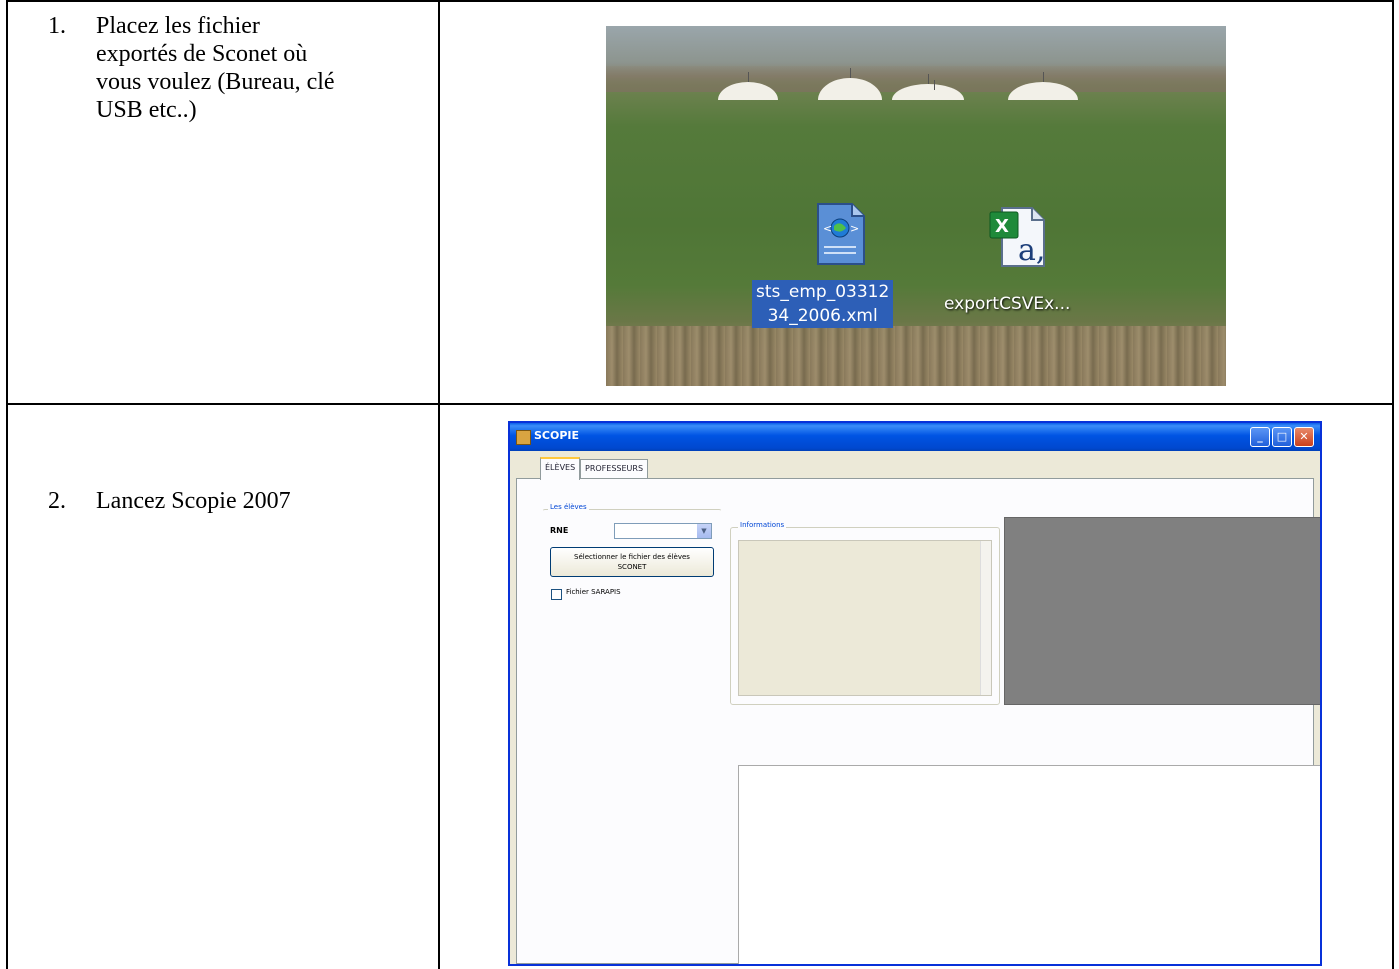  I want to click on table-border-top, so click(700, 1).